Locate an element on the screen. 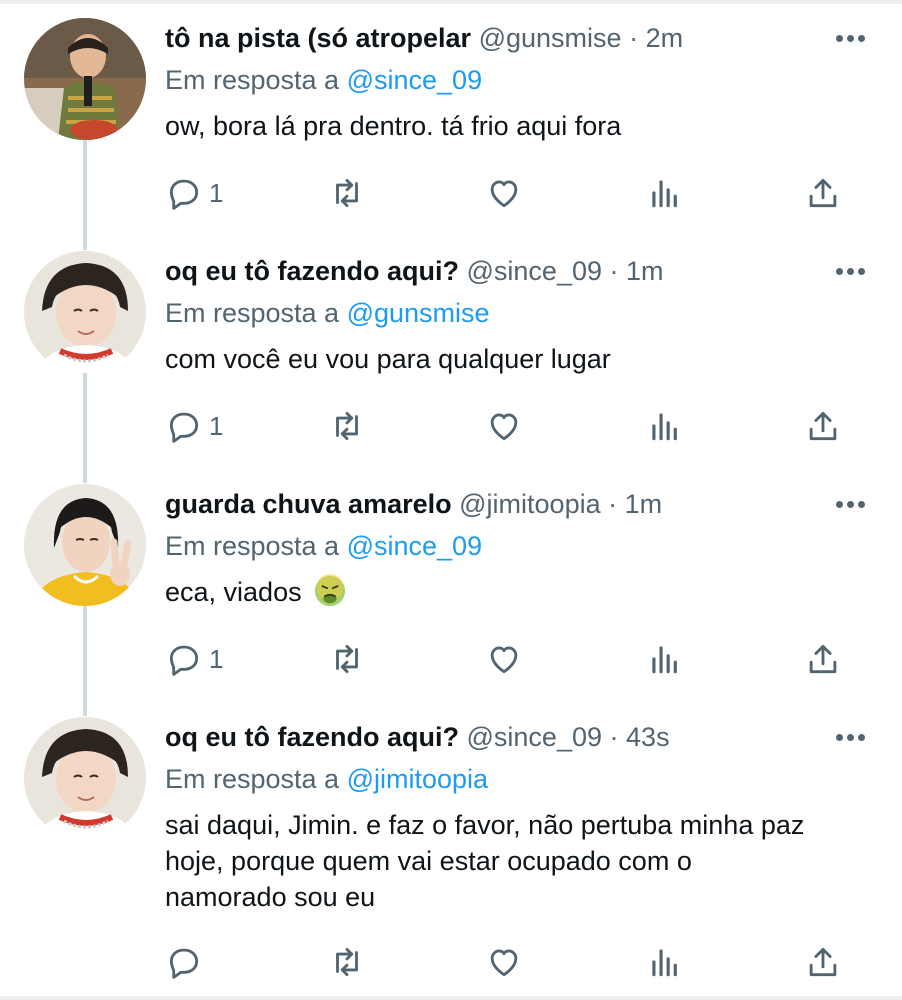  timestamp: 2m is located at coordinates (665, 38).